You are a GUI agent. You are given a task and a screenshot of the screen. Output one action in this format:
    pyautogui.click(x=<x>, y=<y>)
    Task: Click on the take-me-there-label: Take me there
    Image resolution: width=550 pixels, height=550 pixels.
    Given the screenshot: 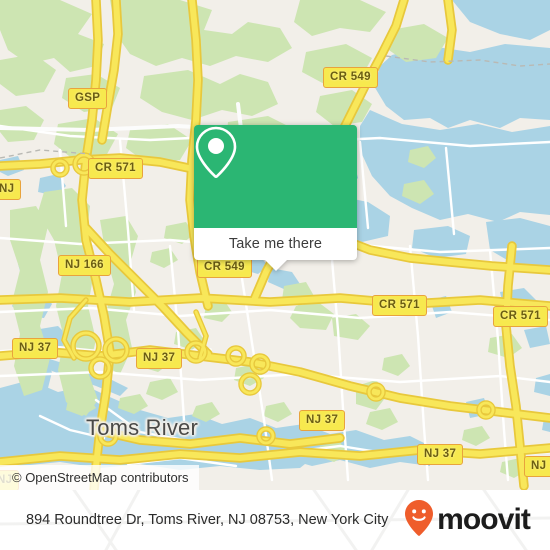 What is the action you would take?
    pyautogui.click(x=275, y=244)
    